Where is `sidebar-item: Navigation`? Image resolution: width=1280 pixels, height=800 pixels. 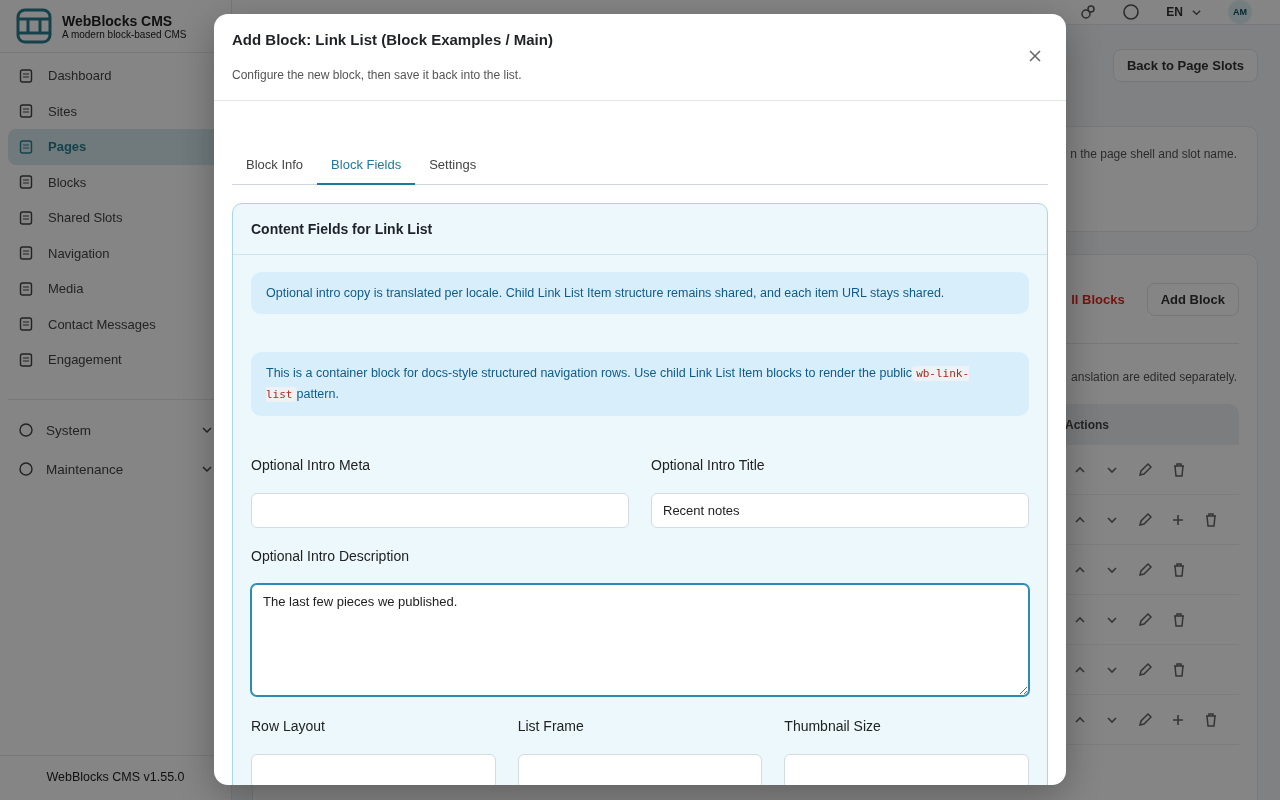 sidebar-item: Navigation is located at coordinates (115, 253).